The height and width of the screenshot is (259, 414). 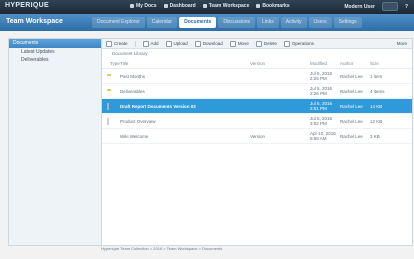 What do you see at coordinates (298, 43) in the screenshot?
I see `operations-button: Operations` at bounding box center [298, 43].